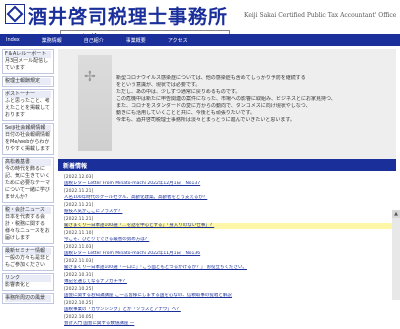 The image size is (400, 329). I want to click on sidebar-block-title: 高松義基書, so click(28, 162).